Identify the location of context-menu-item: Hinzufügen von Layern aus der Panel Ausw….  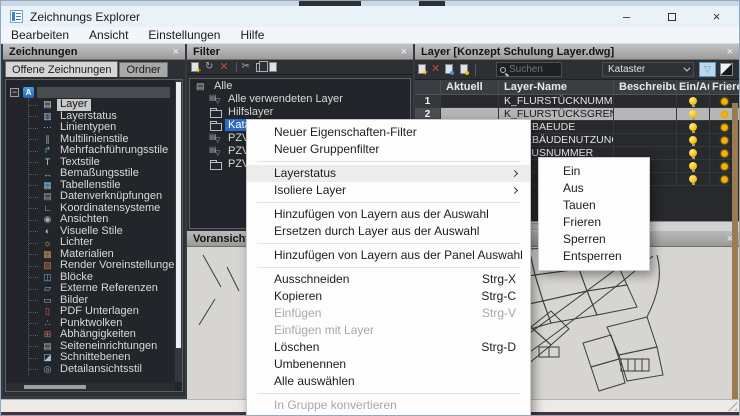
(388, 255).